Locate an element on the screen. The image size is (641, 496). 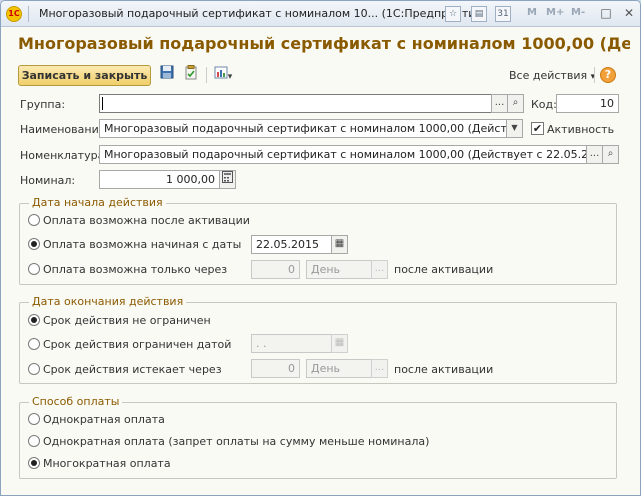
help-icon: ? is located at coordinates (608, 75).